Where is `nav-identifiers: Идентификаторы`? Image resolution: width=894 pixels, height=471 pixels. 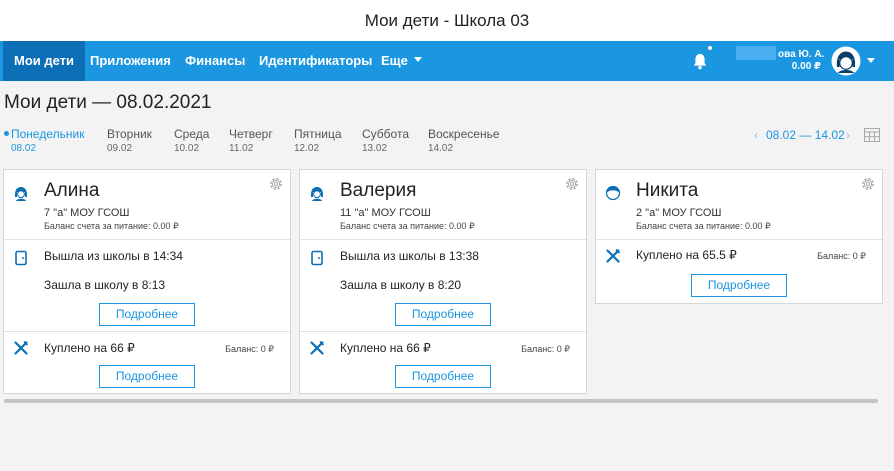
nav-identifiers: Идентификаторы is located at coordinates (315, 61).